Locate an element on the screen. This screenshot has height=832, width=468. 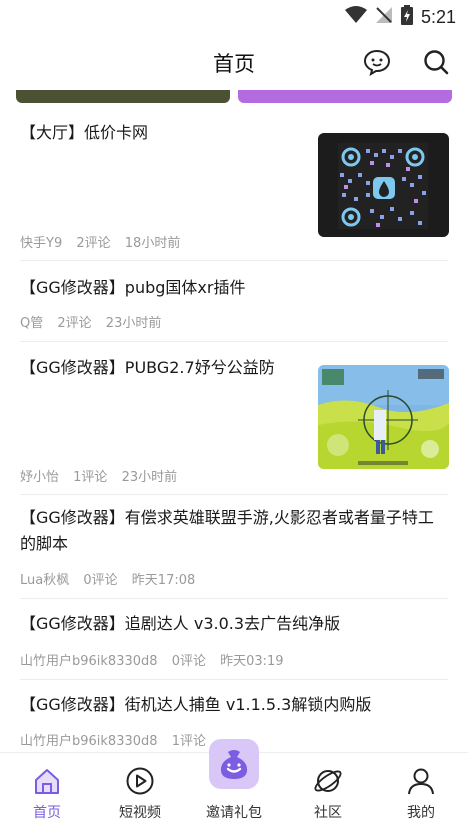
gift-bag-icon is located at coordinates (234, 764).